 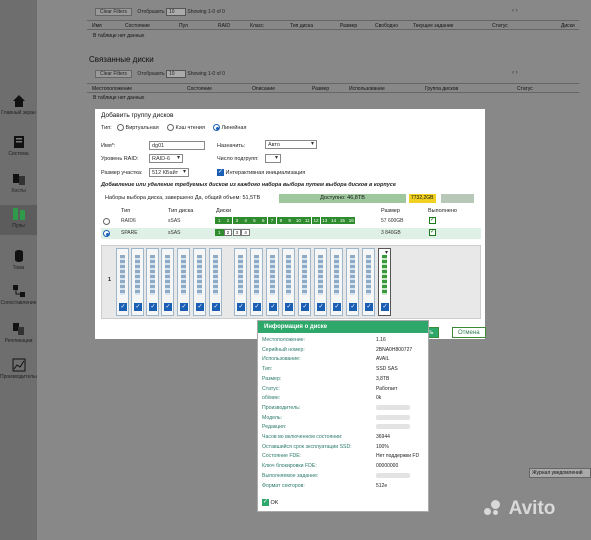 What do you see at coordinates (177, 145) in the screenshot?
I see `name-input: dg01` at bounding box center [177, 145].